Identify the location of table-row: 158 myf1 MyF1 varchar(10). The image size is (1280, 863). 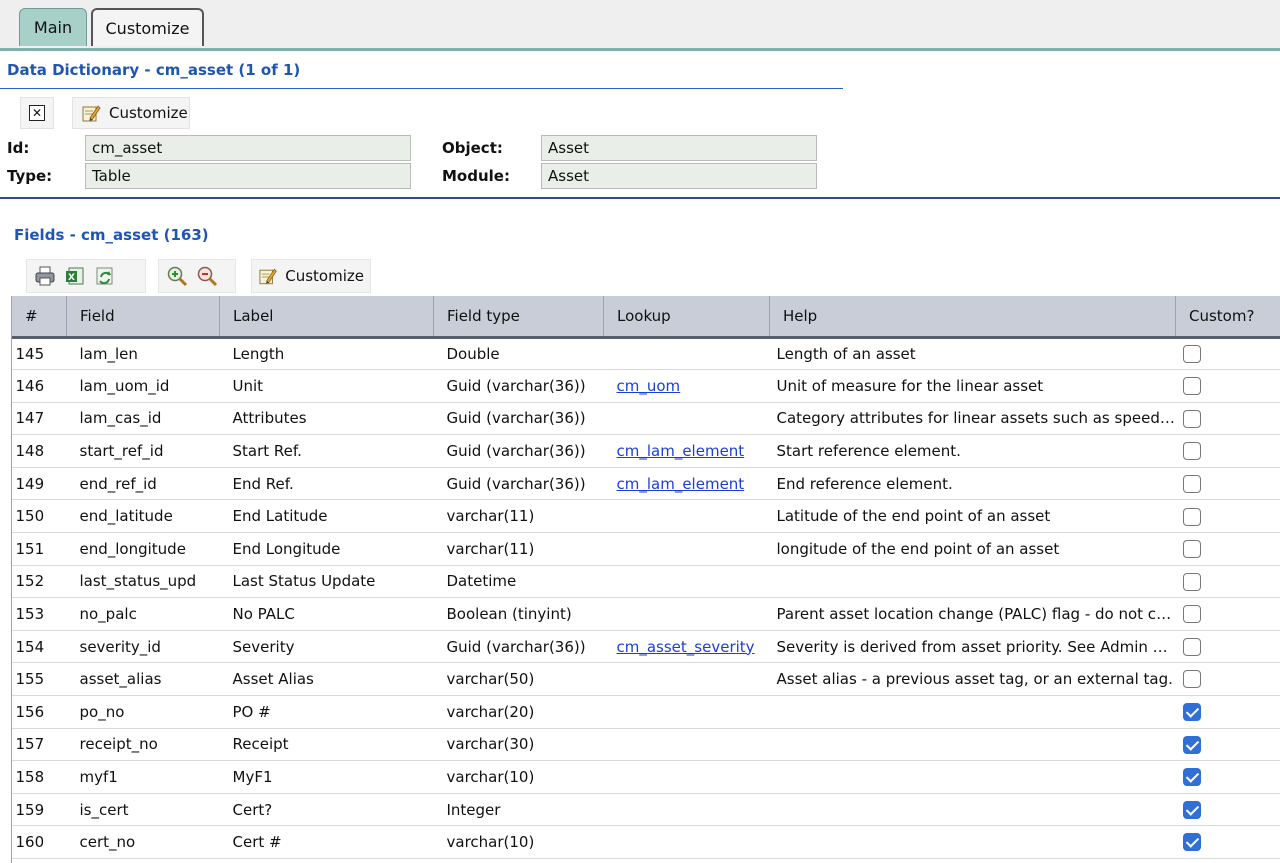
(645, 777).